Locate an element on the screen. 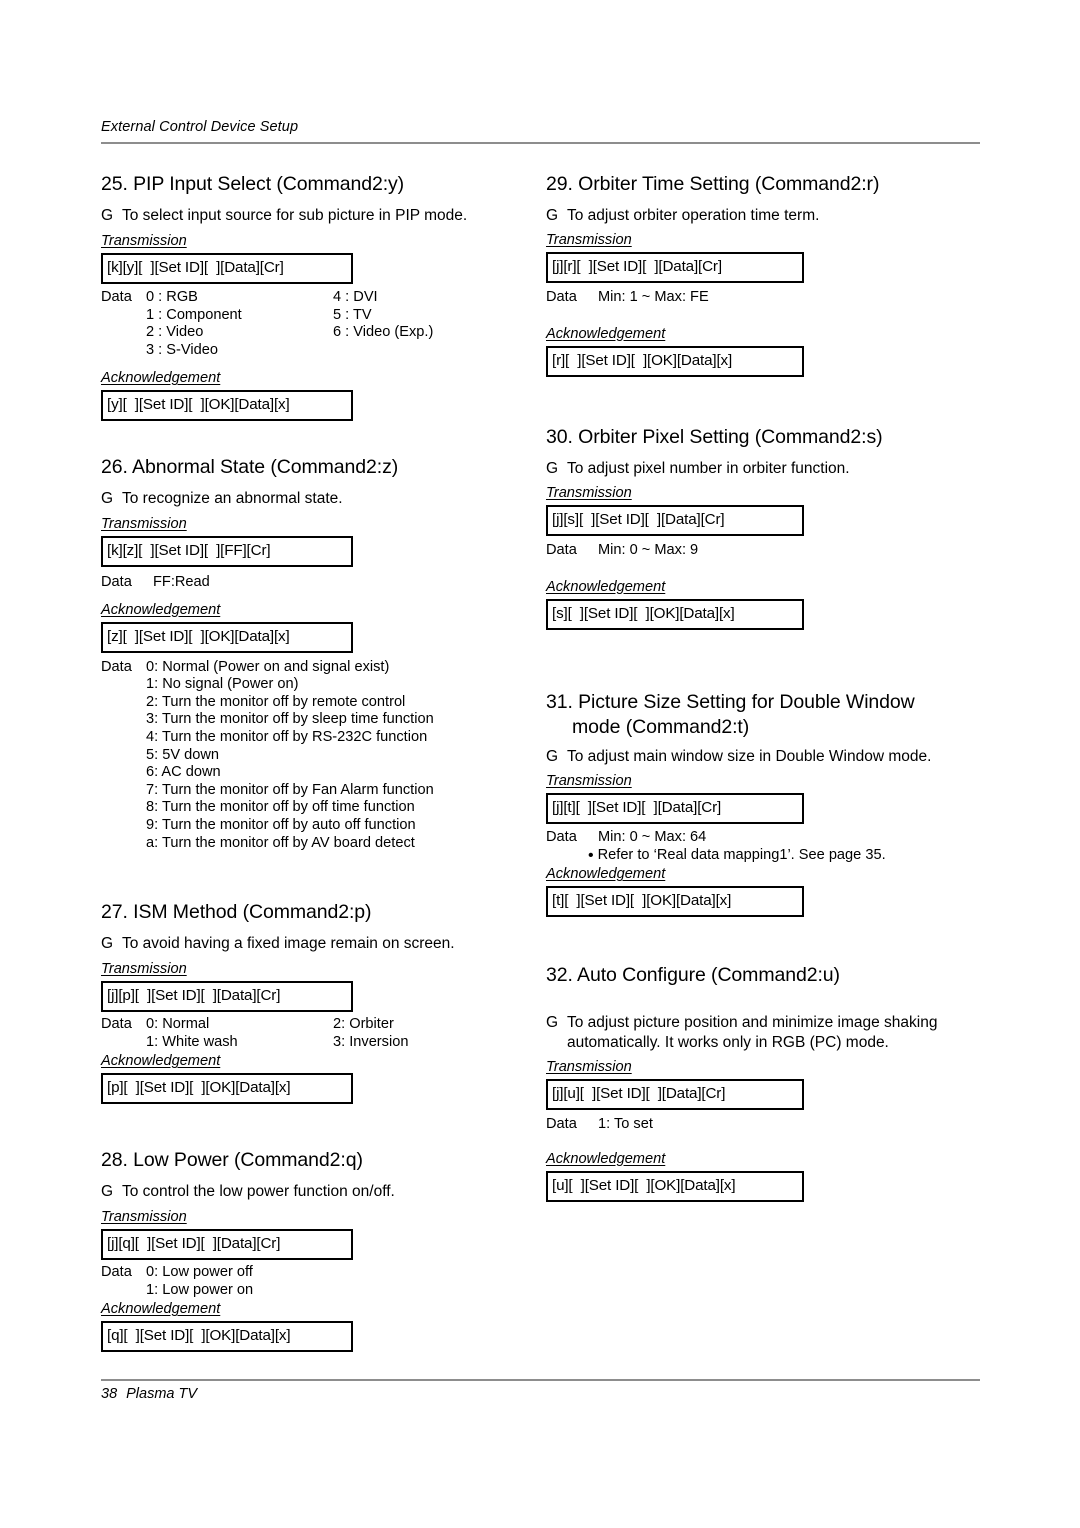 This screenshot has width=1080, height=1528. section-29-acknowledgement-label: Acknowledgement is located at coordinates (606, 333).